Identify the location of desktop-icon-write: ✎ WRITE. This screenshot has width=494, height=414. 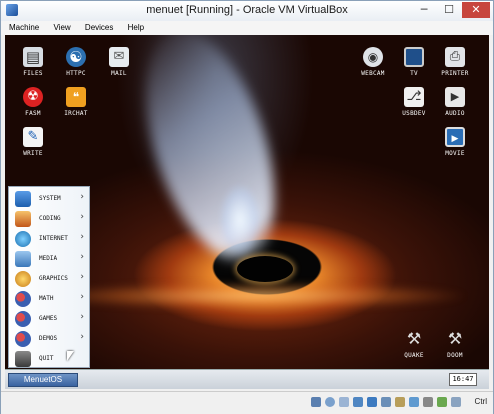
(33, 142).